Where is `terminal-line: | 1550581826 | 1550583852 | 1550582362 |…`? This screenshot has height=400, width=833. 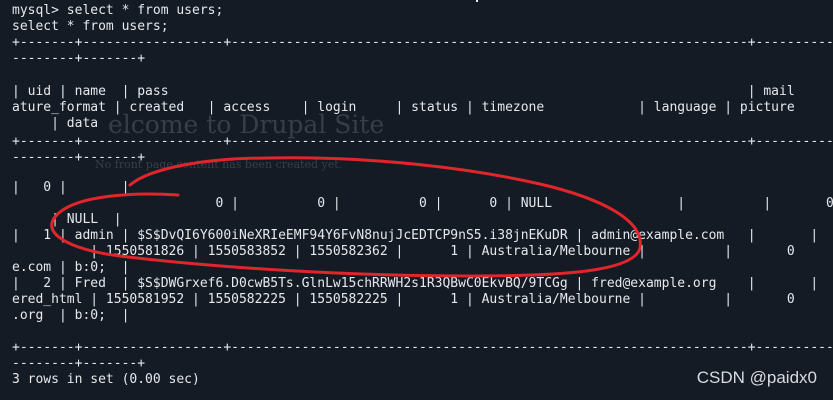 terminal-line: | 1550581826 | 1550583852 | 1550582362 |… is located at coordinates (403, 251).